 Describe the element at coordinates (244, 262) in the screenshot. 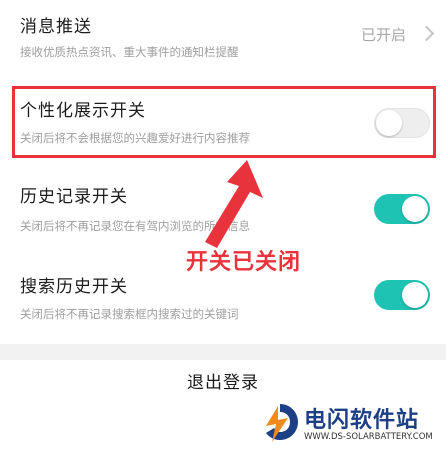

I see `annotation-label: 开关已关闭` at that location.